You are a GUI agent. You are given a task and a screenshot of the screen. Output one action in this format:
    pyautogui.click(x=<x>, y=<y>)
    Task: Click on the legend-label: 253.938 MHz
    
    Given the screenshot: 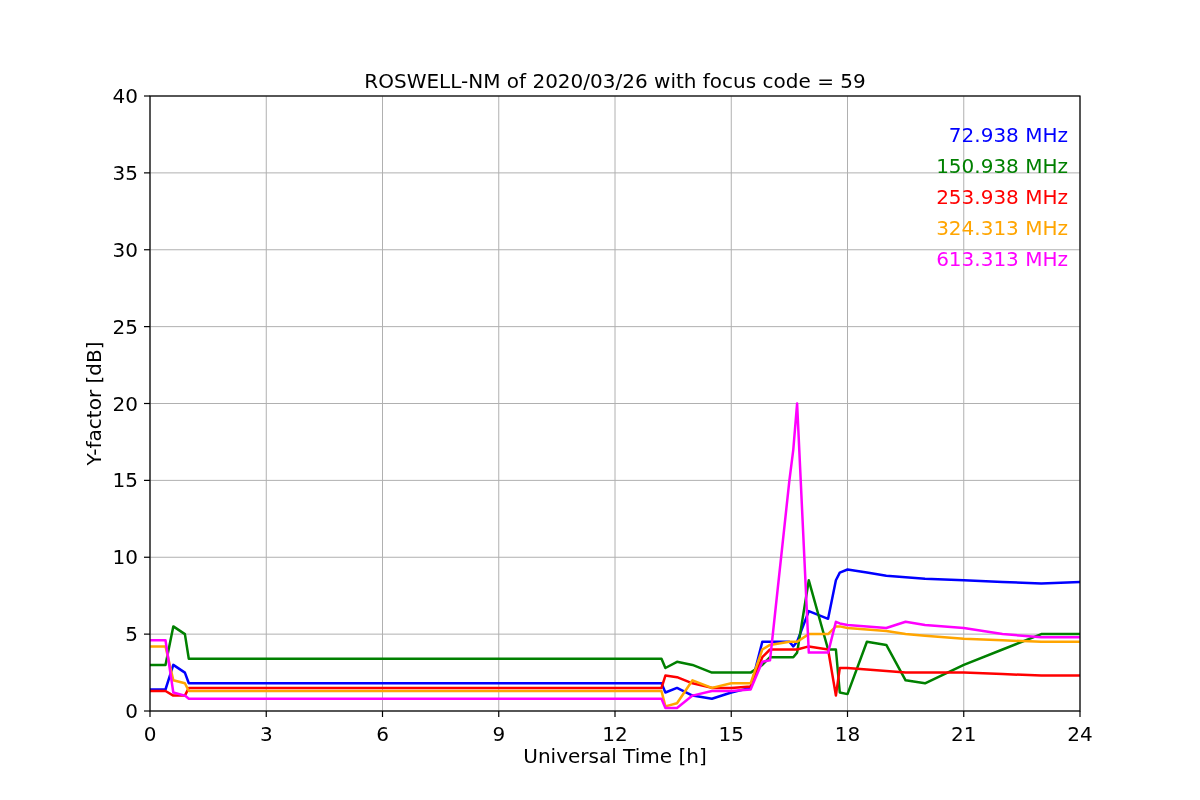 What is the action you would take?
    pyautogui.click(x=1002, y=197)
    